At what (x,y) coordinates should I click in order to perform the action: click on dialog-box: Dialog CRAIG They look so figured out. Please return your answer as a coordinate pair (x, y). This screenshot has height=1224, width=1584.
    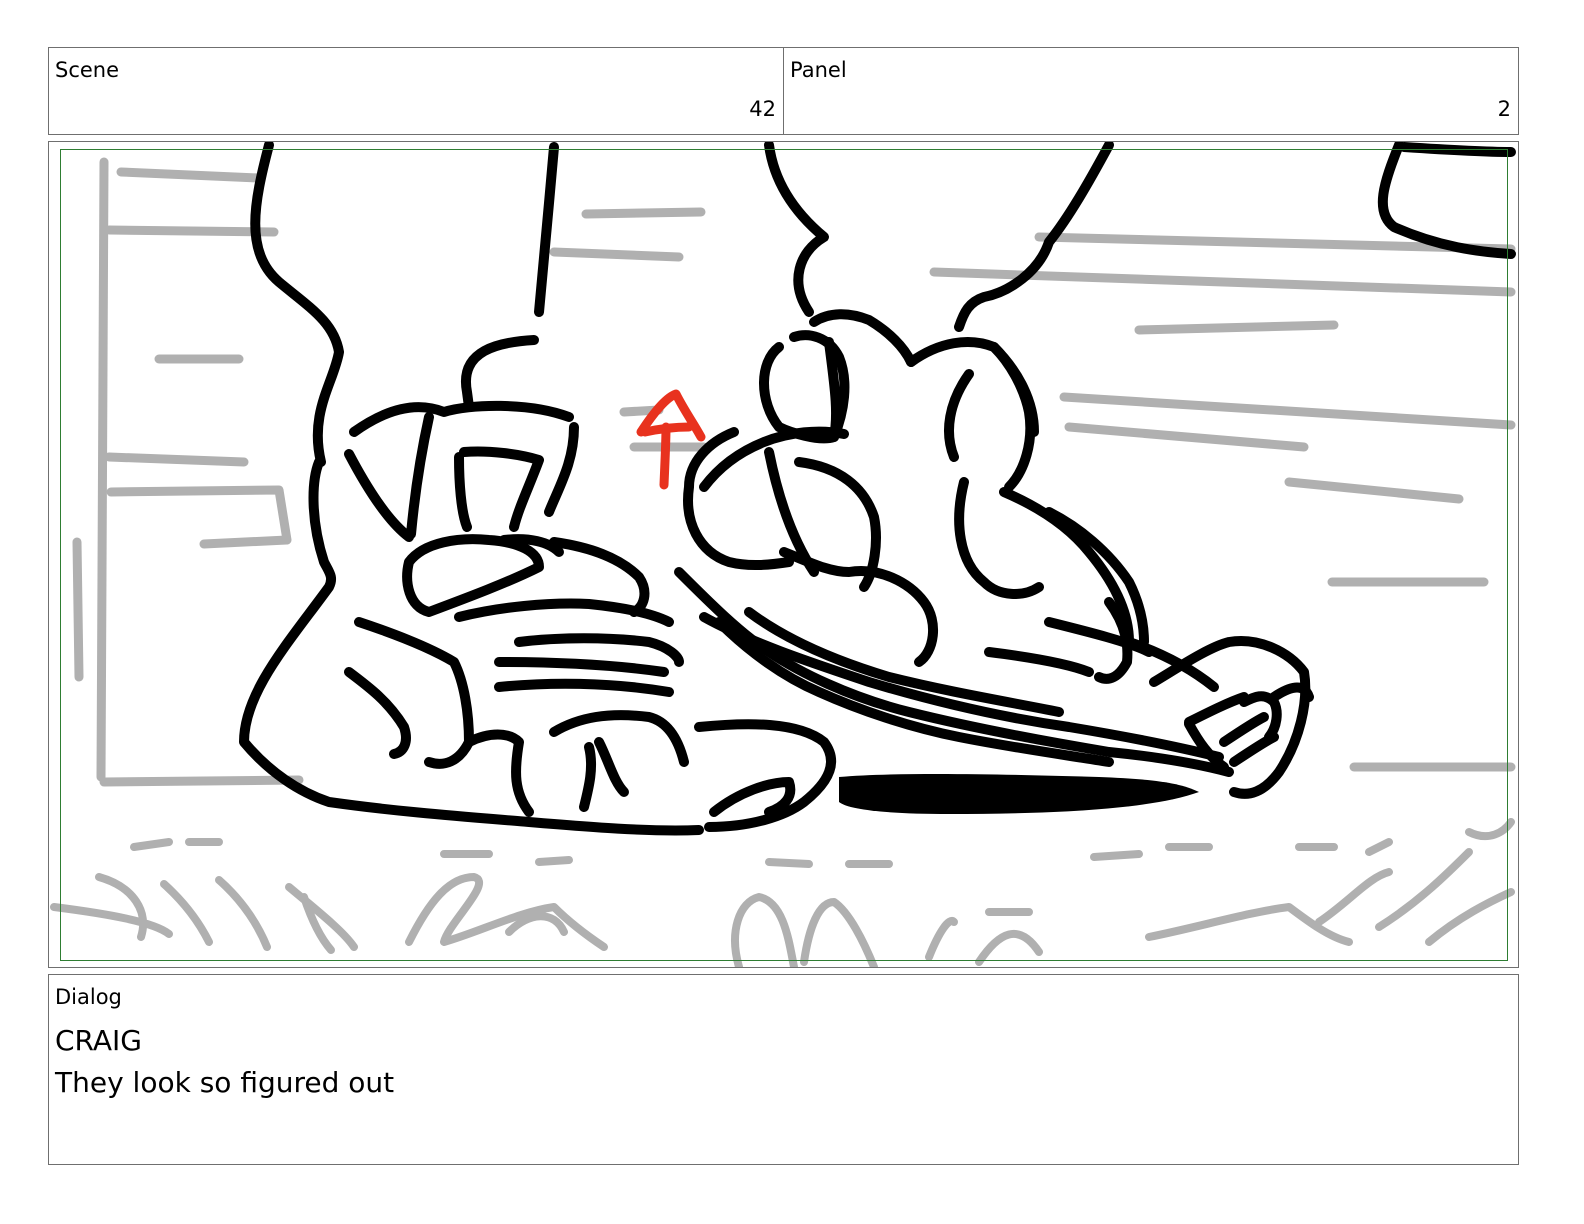
    Looking at the image, I should click on (783, 1069).